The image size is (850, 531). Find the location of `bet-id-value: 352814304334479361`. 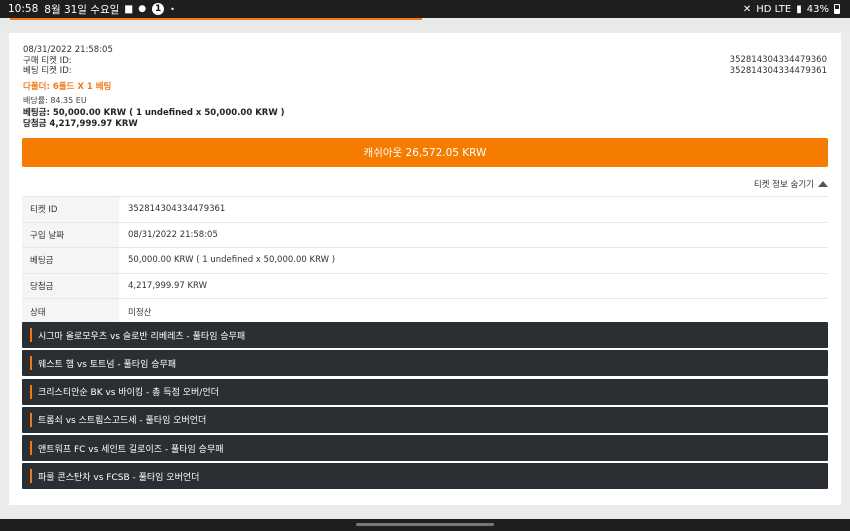

bet-id-value: 352814304334479361 is located at coordinates (778, 70).